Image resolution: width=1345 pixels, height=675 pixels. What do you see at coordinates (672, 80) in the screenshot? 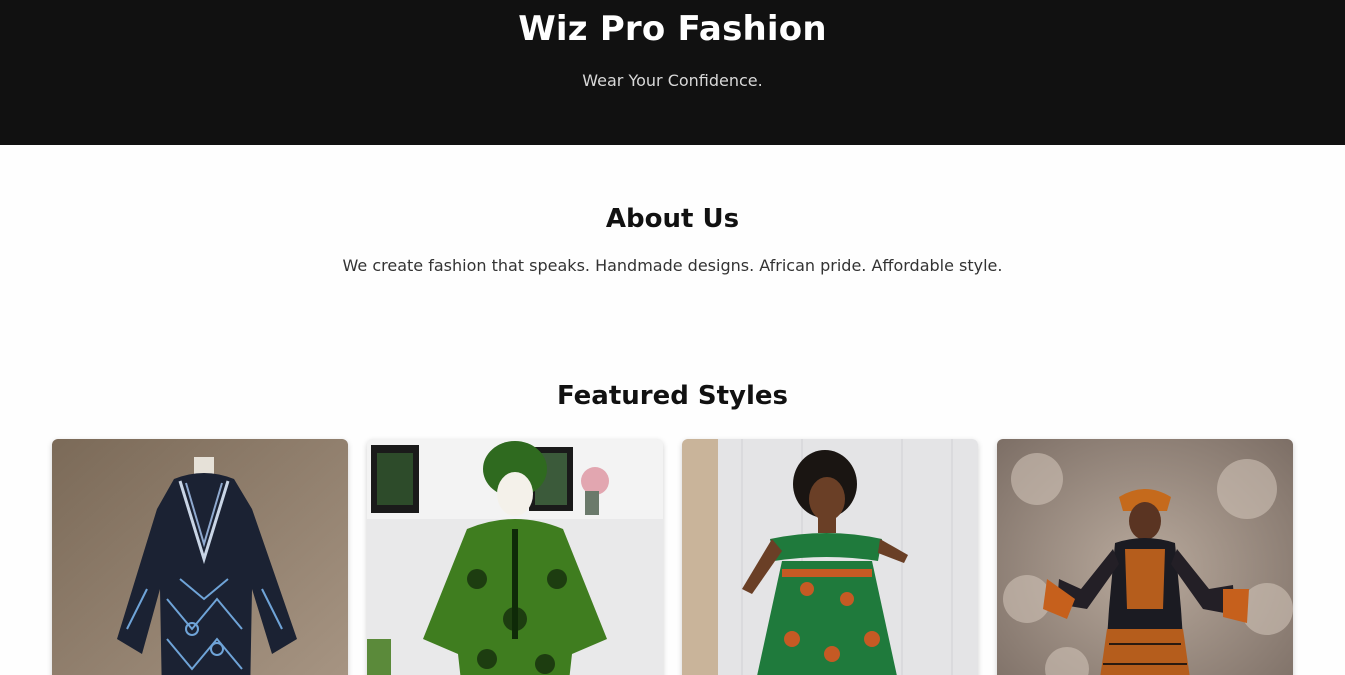
I see `site-tagline: Wear Your Confidence.` at bounding box center [672, 80].